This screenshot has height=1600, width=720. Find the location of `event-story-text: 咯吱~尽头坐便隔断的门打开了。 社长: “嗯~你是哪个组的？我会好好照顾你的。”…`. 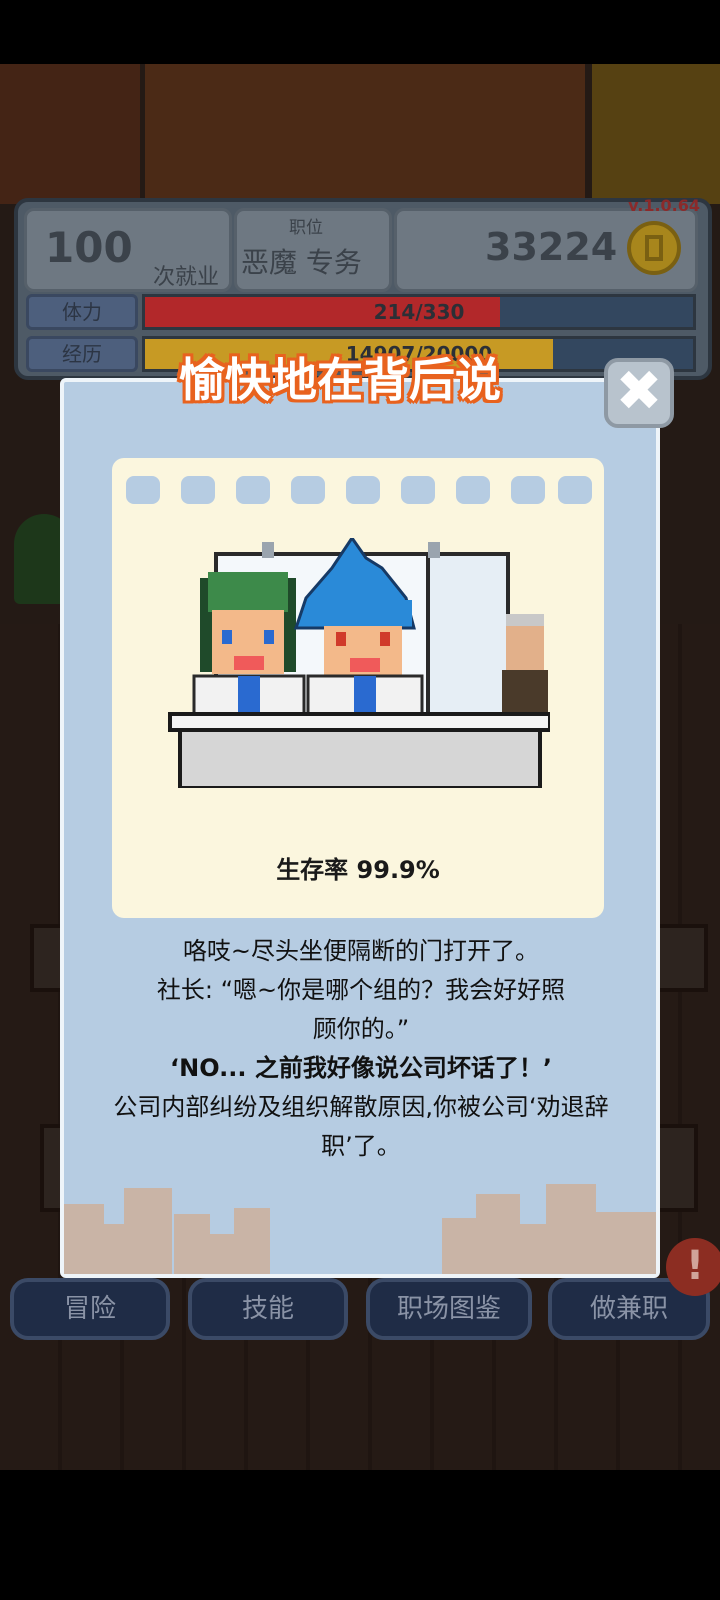

event-story-text: 咯吱~尽头坐便隔断的门打开了。 社长: “嗯~你是哪个组的？我会好好照顾你的。”… is located at coordinates (361, 1049).